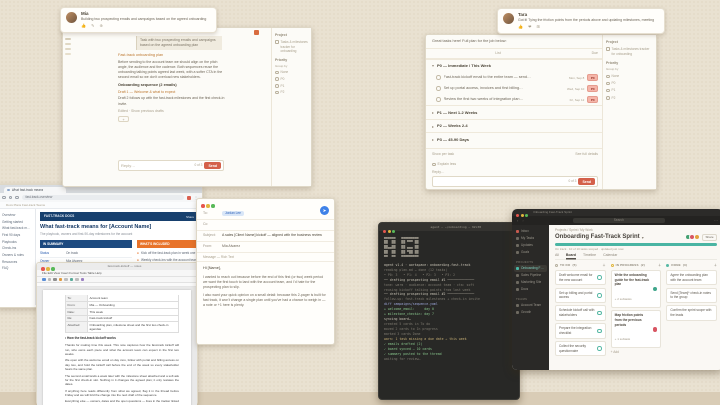 Image resolution: width=720 pixels, height=405 pixels. What do you see at coordinates (55, 279) in the screenshot?
I see `save-icon` at bounding box center [55, 279].